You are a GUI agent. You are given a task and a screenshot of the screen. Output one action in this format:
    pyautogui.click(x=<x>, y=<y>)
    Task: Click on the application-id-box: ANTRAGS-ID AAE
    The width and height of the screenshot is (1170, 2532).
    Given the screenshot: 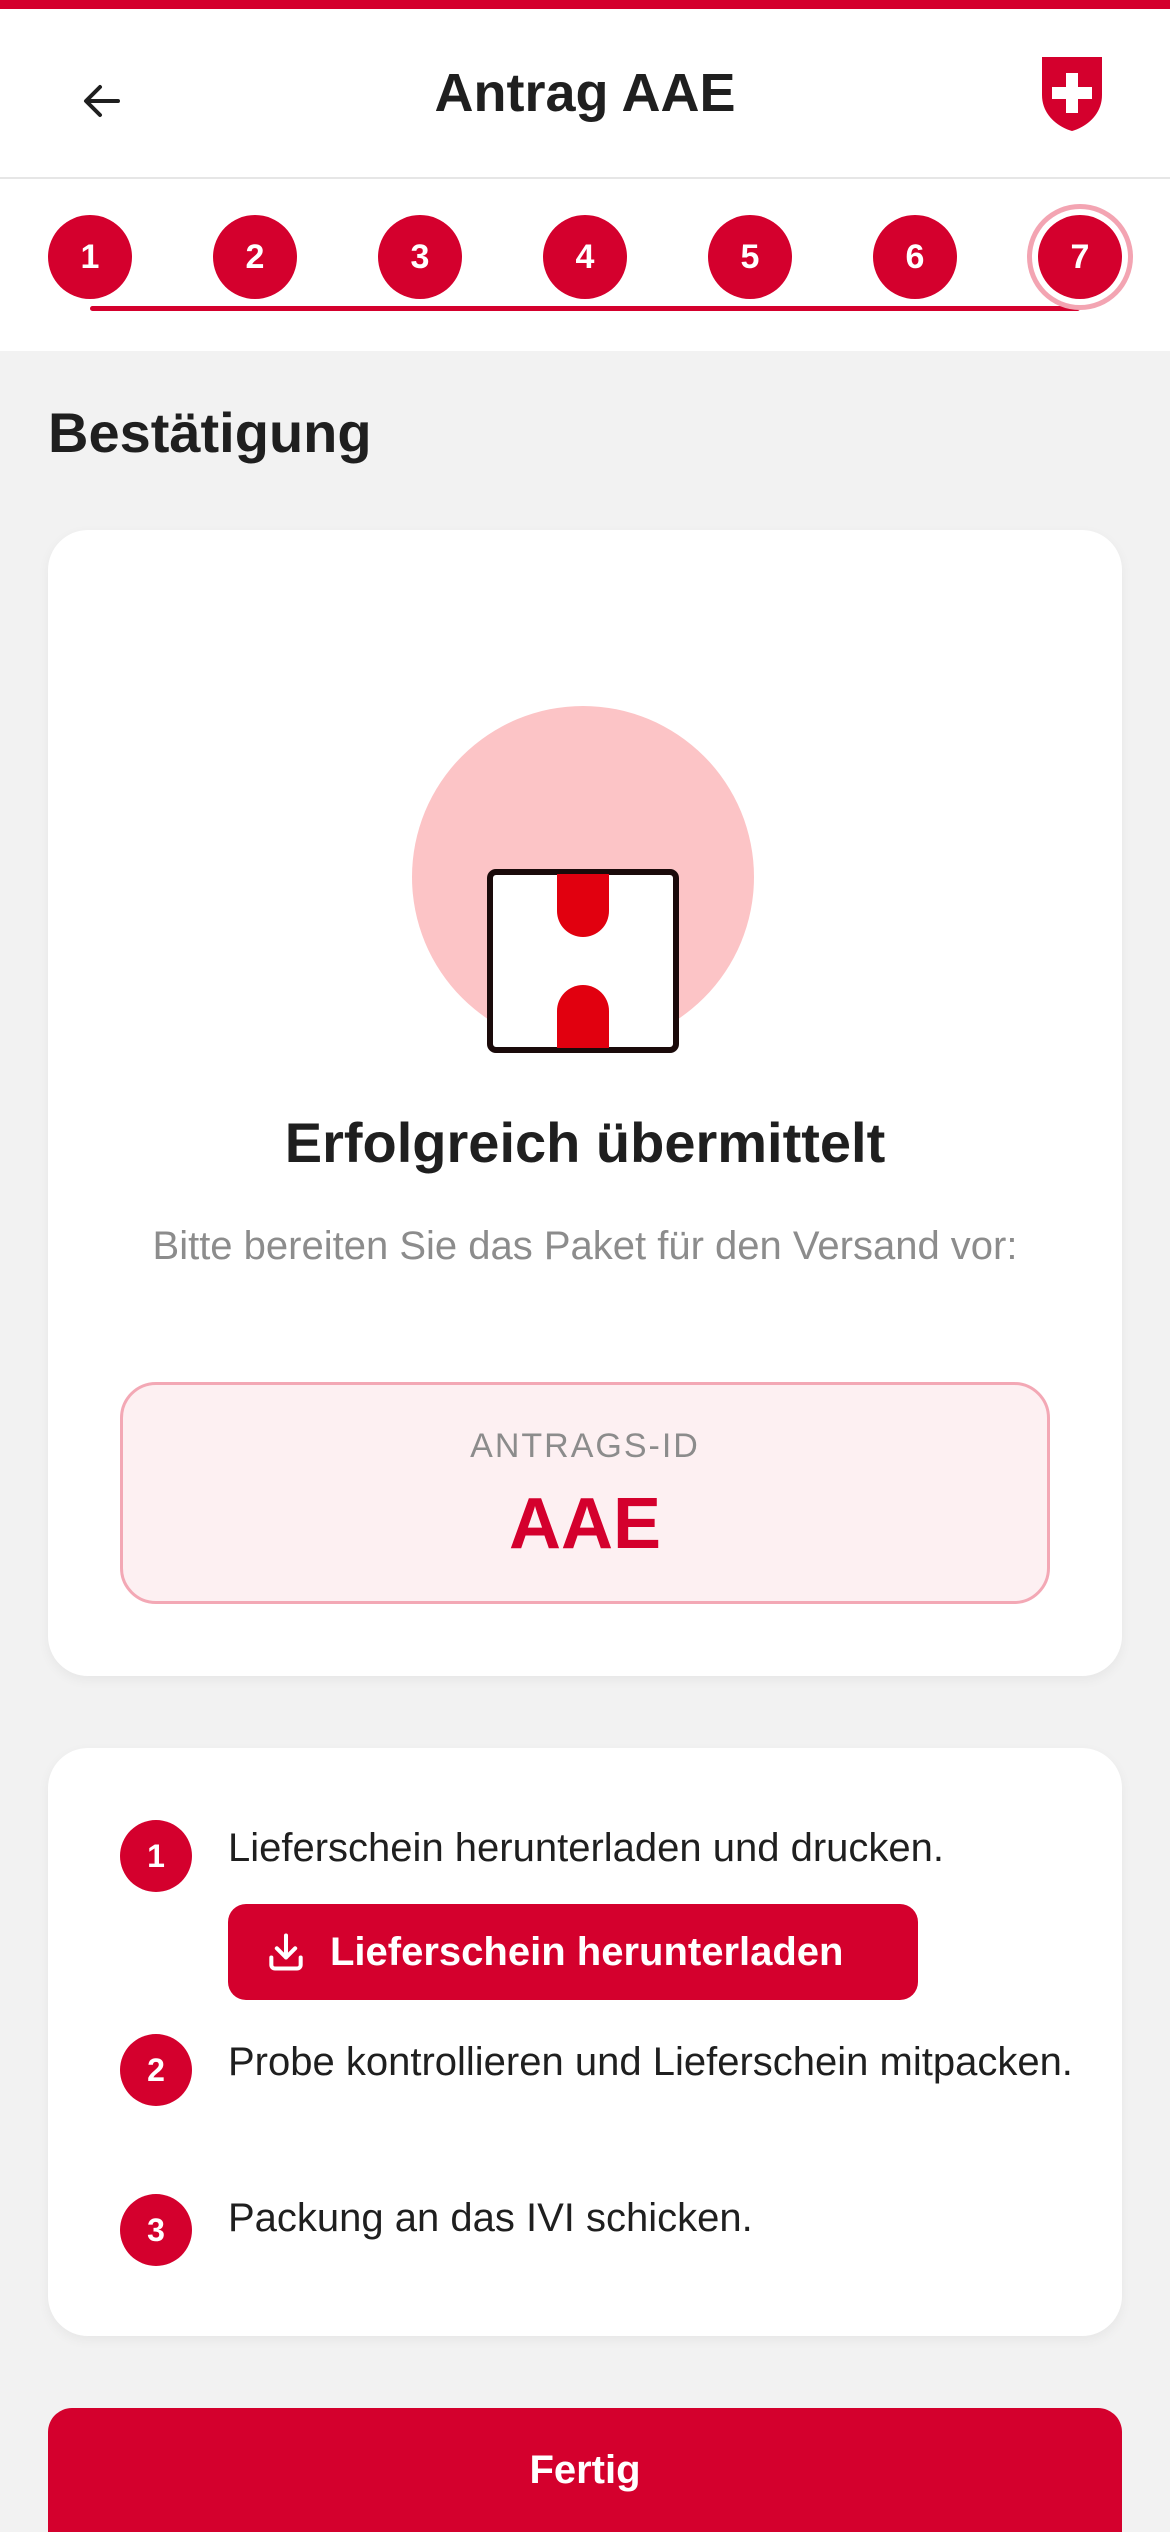 What is the action you would take?
    pyautogui.click(x=585, y=1493)
    